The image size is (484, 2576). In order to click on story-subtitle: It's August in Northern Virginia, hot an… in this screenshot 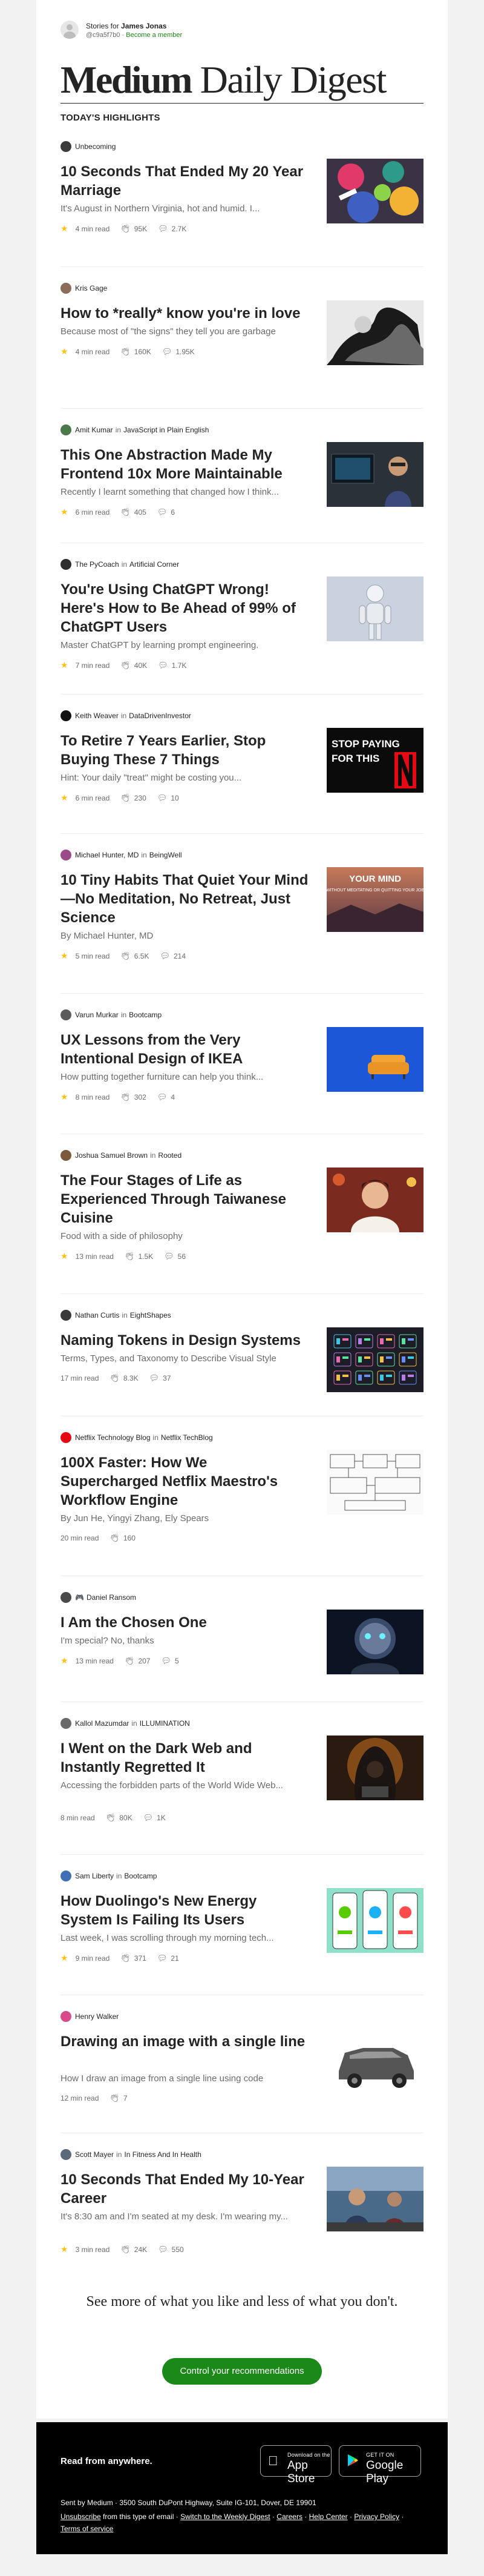, I will do `click(184, 208)`.